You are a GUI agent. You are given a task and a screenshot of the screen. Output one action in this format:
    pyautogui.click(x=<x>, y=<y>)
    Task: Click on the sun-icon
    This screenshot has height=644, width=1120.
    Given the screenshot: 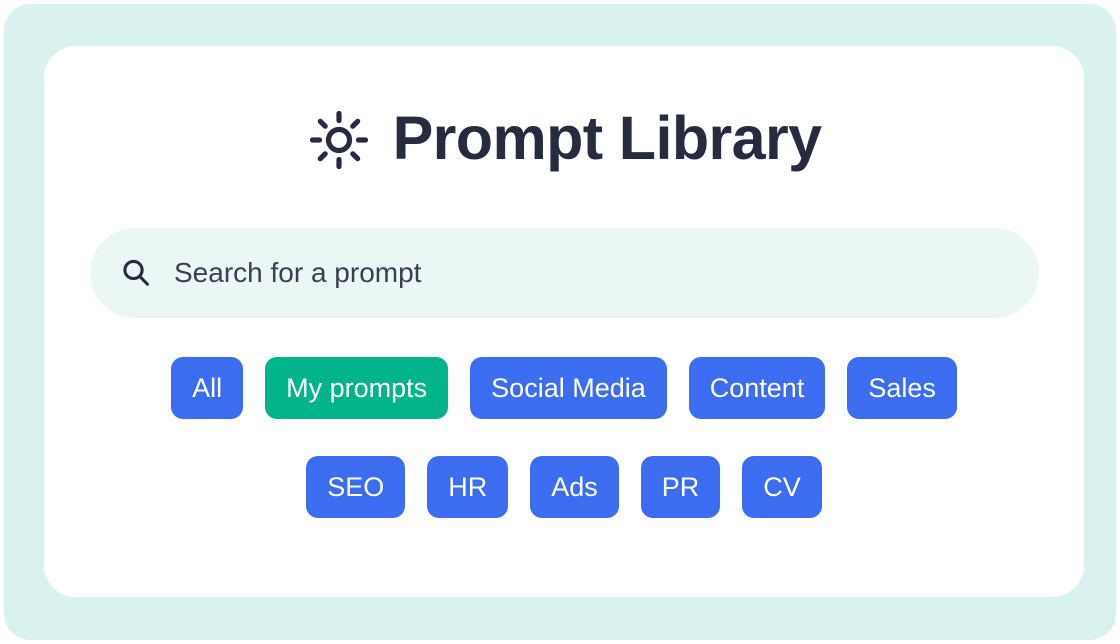 What is the action you would take?
    pyautogui.click(x=338, y=140)
    